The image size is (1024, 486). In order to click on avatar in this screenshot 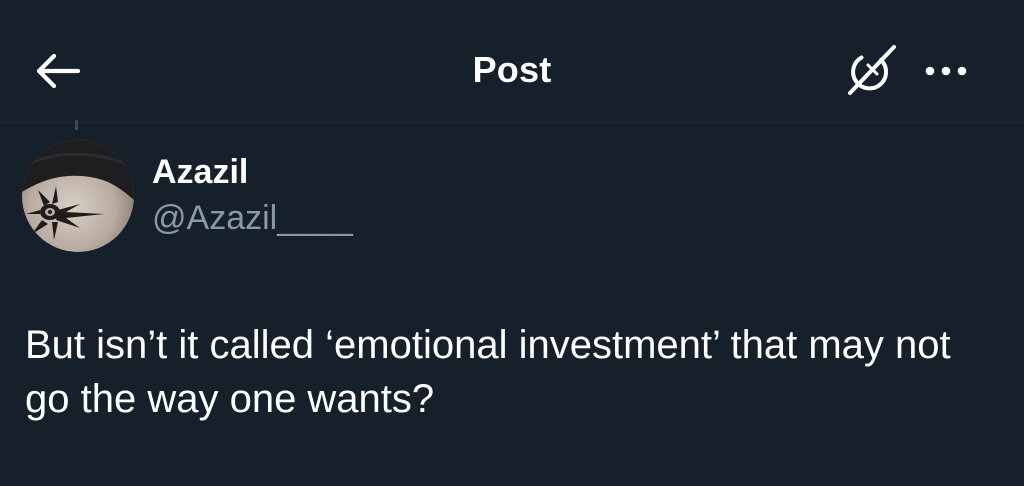, I will do `click(78, 196)`.